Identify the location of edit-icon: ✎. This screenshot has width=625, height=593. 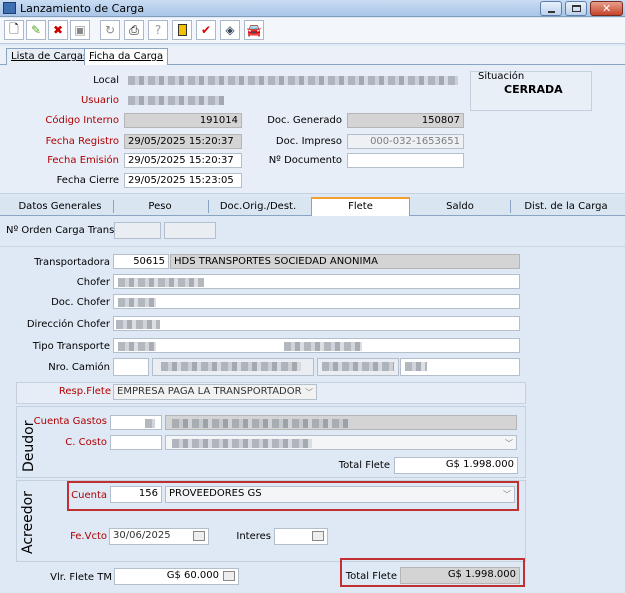
(36, 30).